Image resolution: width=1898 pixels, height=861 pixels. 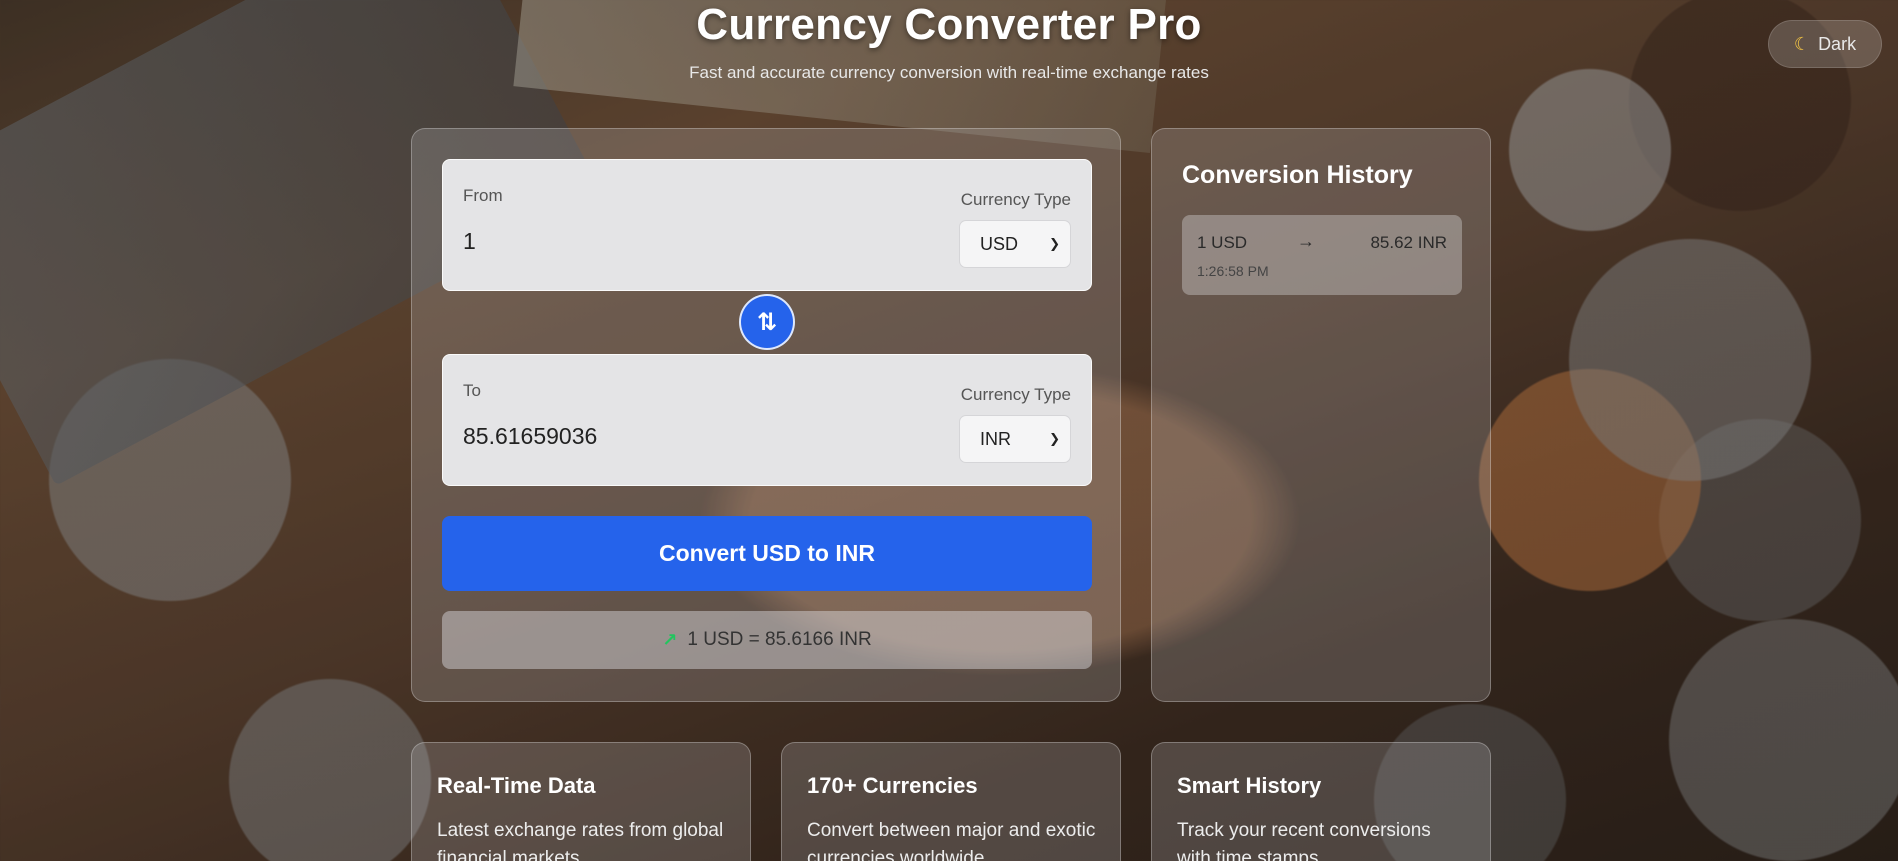 I want to click on convert-button: Convert USD to INR, so click(x=767, y=553).